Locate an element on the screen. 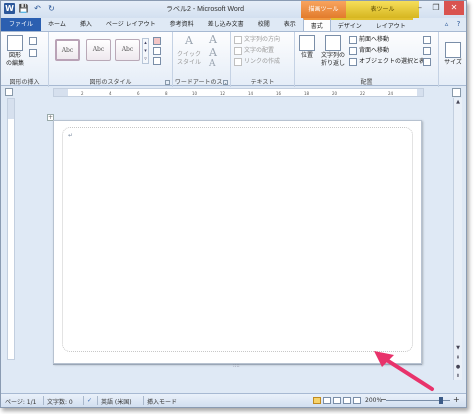 This screenshot has width=475, height=414. tab-insert: 挿入 is located at coordinates (86, 24).